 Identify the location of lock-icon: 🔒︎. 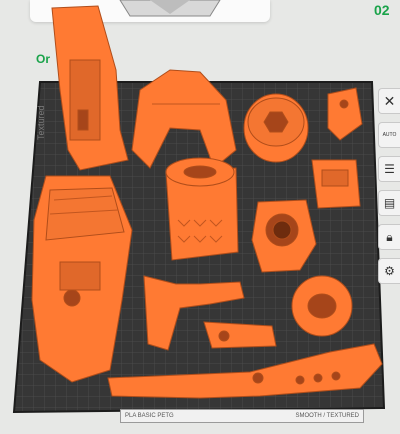
(389, 236).